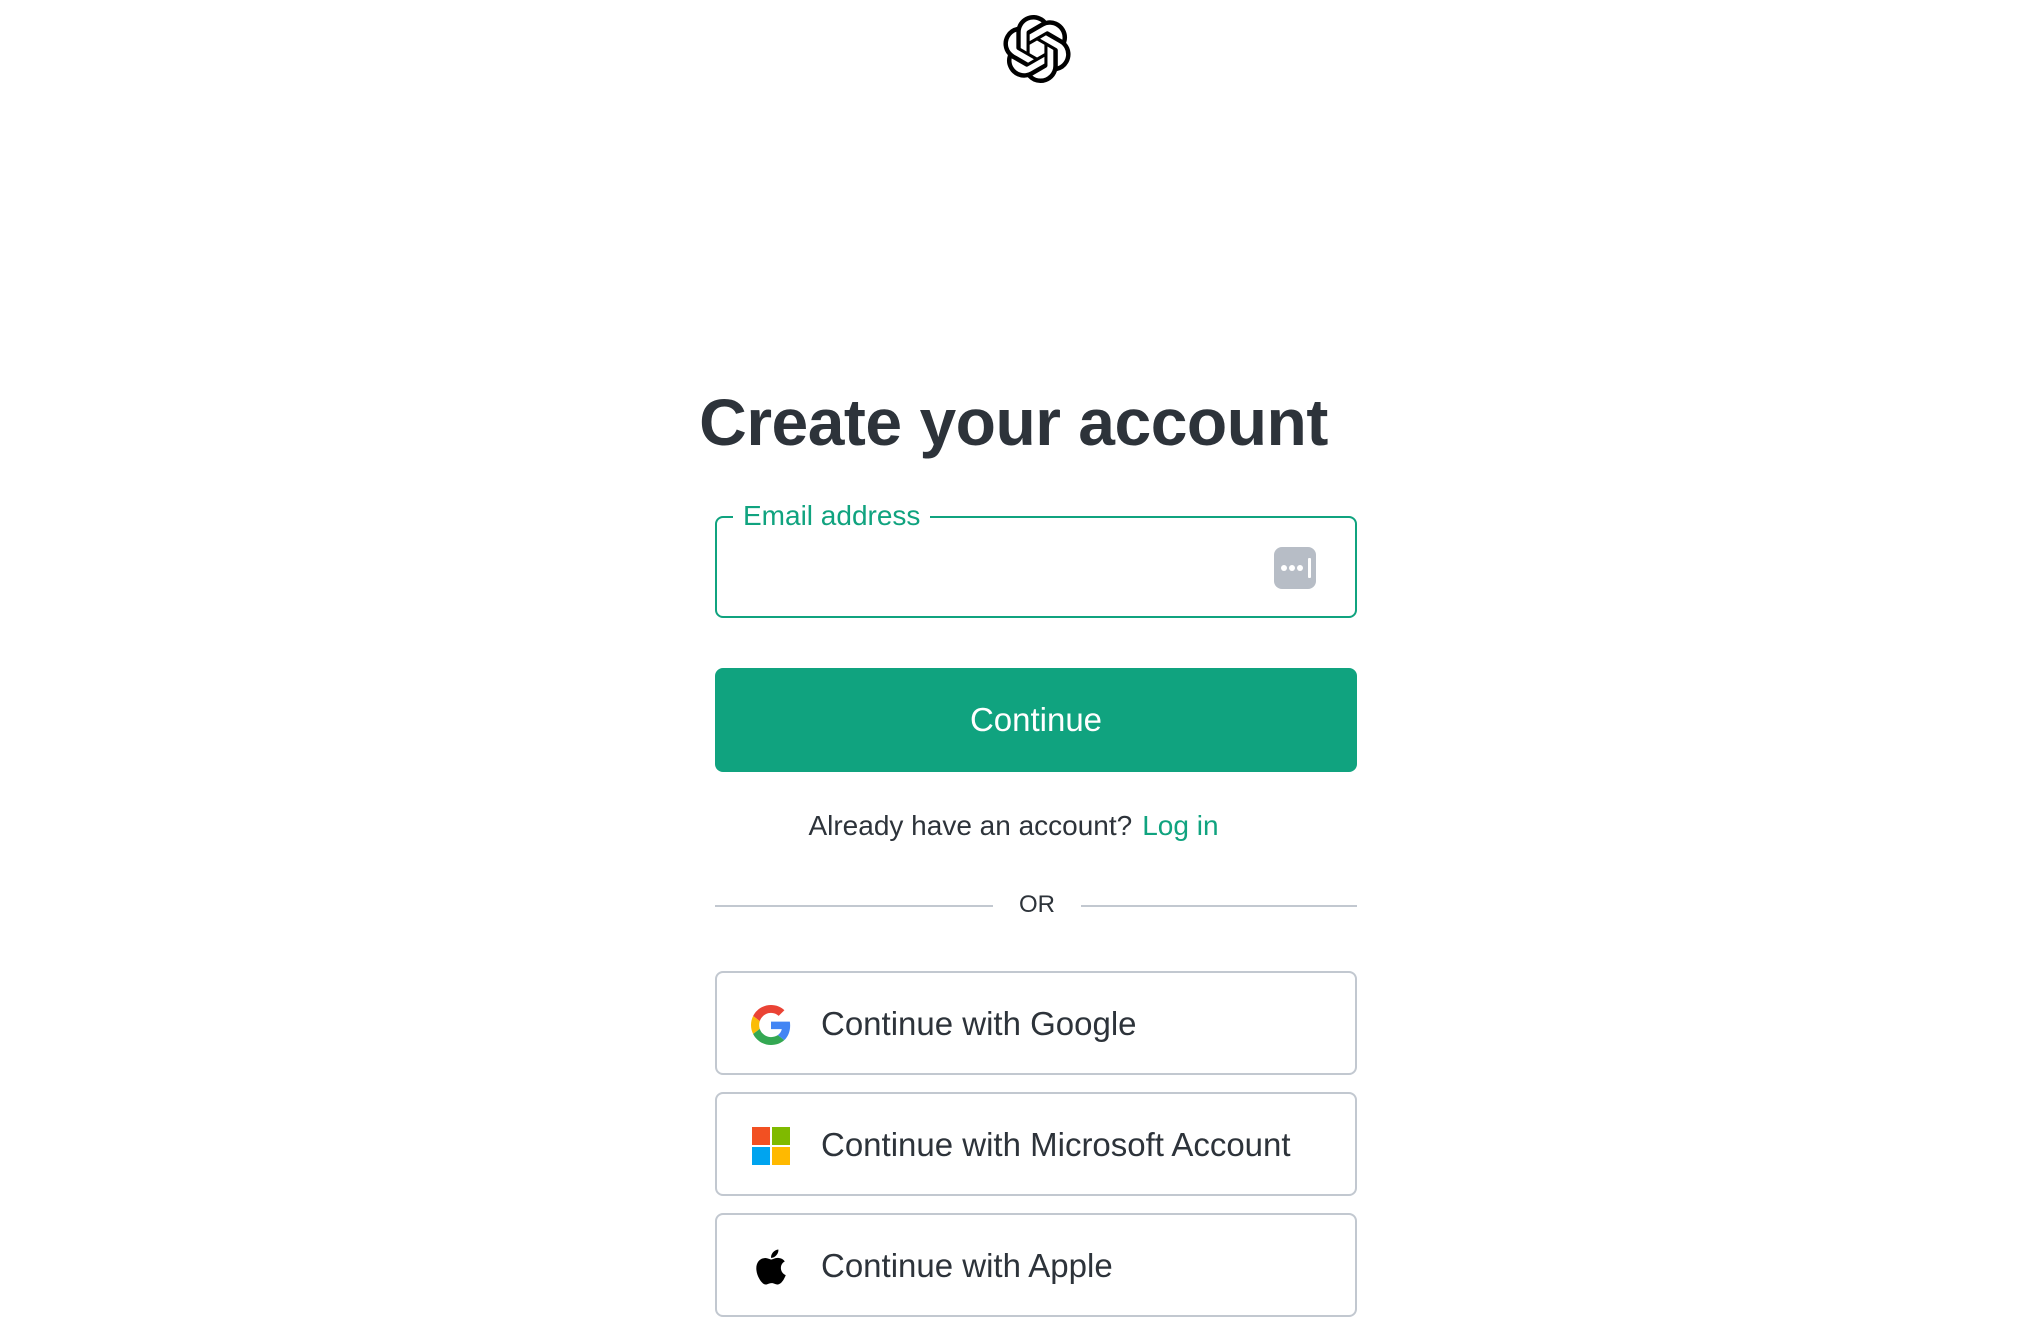 This screenshot has width=2027, height=1327. I want to click on divider-left, so click(854, 906).